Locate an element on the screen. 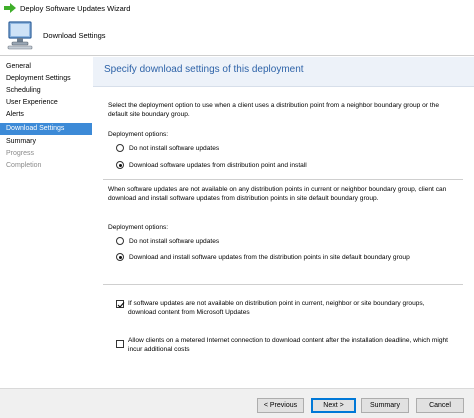 The image size is (474, 418). nav-item-alerts: Alerts is located at coordinates (46, 115).